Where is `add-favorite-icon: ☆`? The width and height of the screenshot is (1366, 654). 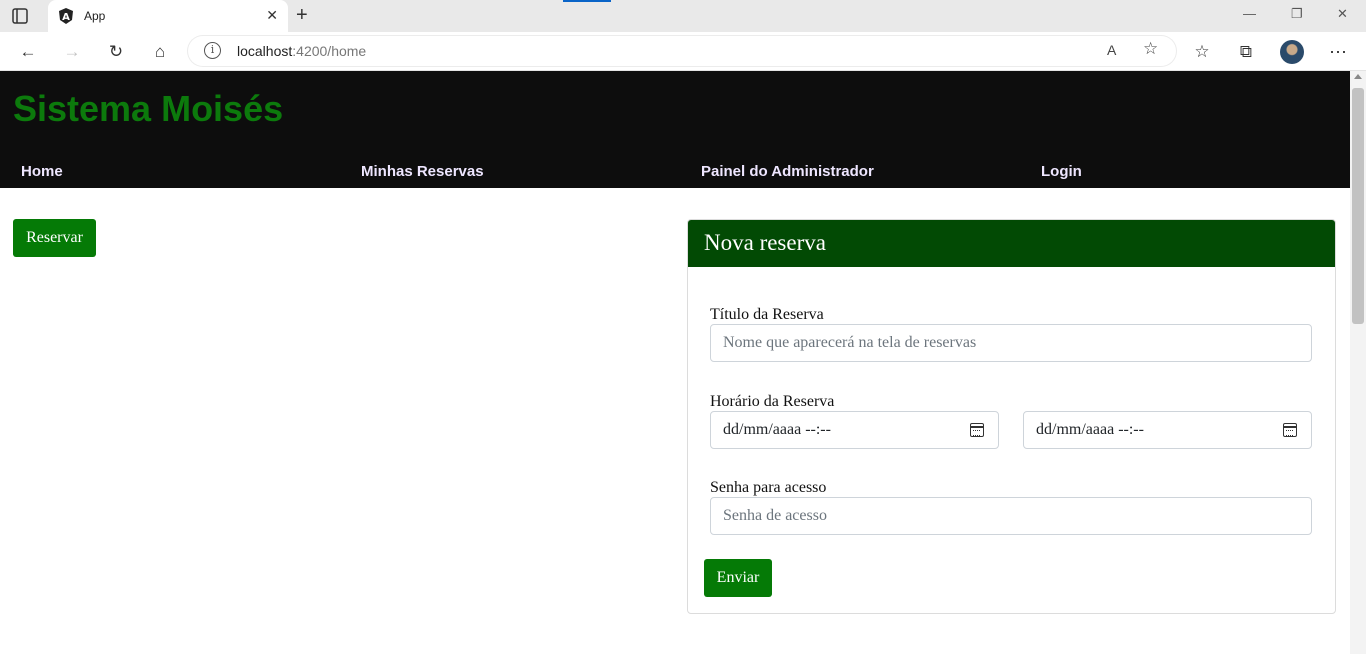 add-favorite-icon: ☆ is located at coordinates (1150, 49).